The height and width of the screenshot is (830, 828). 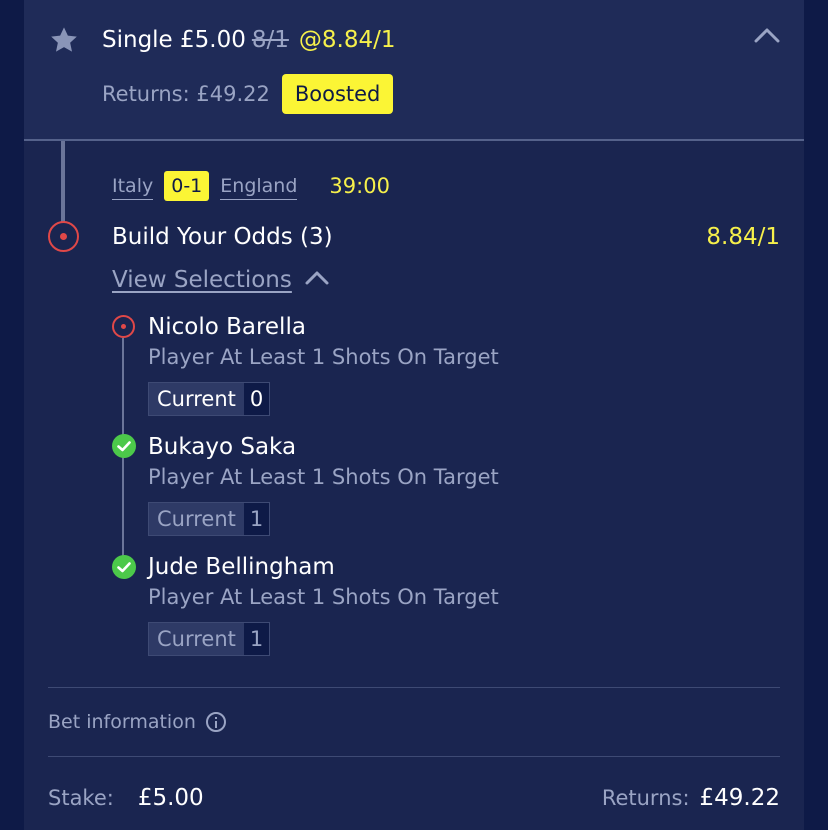 I want to click on current-value: 0, so click(x=256, y=399).